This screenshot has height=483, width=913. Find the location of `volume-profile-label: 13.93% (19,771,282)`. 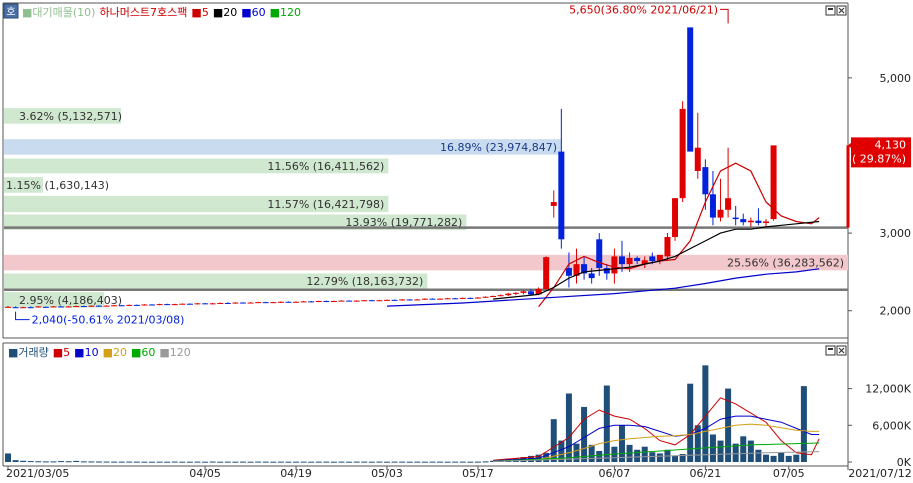

volume-profile-label: 13.93% (19,771,282) is located at coordinates (403, 222).